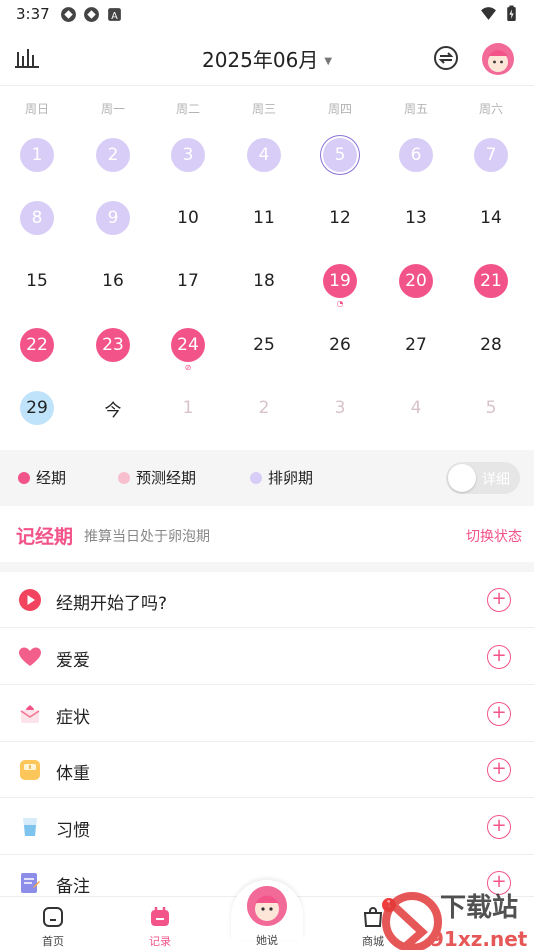 This screenshot has height=950, width=534. What do you see at coordinates (112, 109) in the screenshot?
I see `weekday-label: 周一` at bounding box center [112, 109].